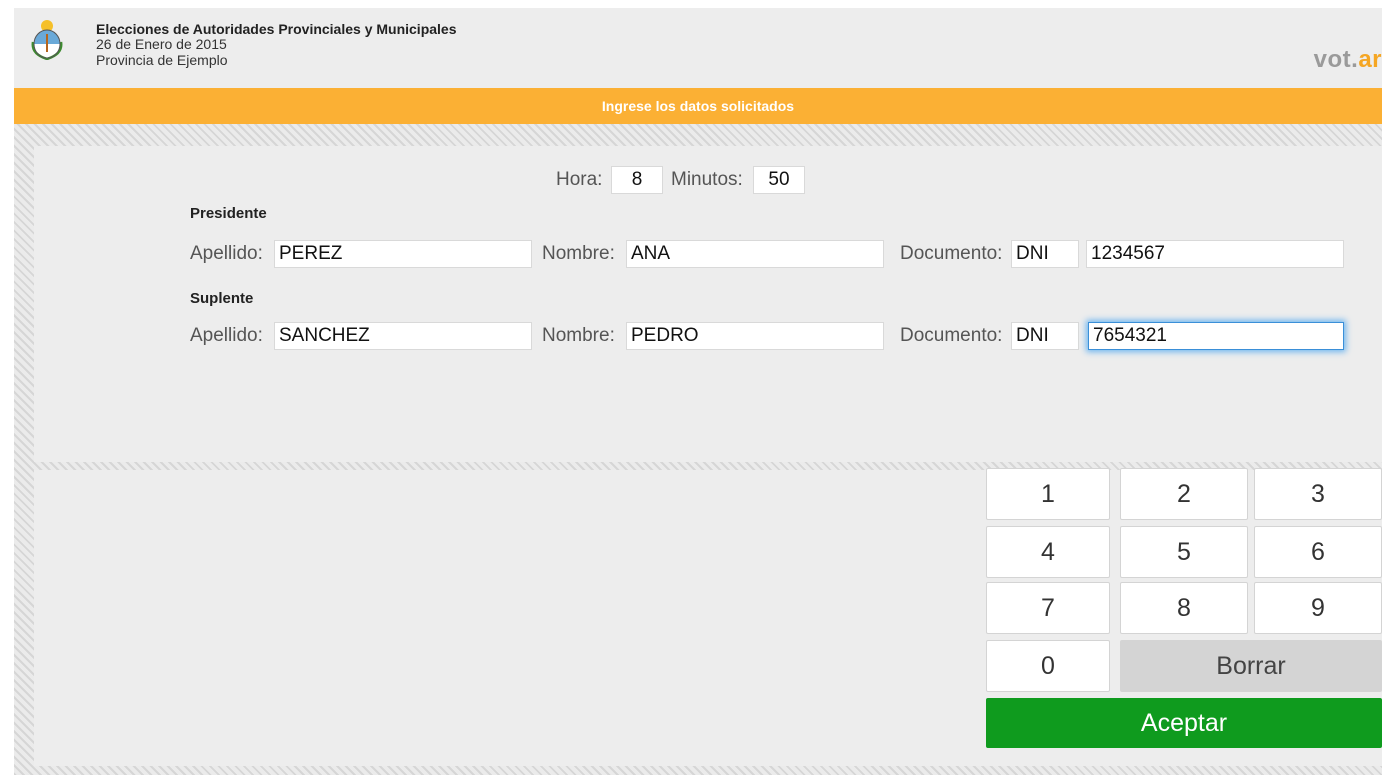  What do you see at coordinates (1048, 666) in the screenshot?
I see `key-0: 0` at bounding box center [1048, 666].